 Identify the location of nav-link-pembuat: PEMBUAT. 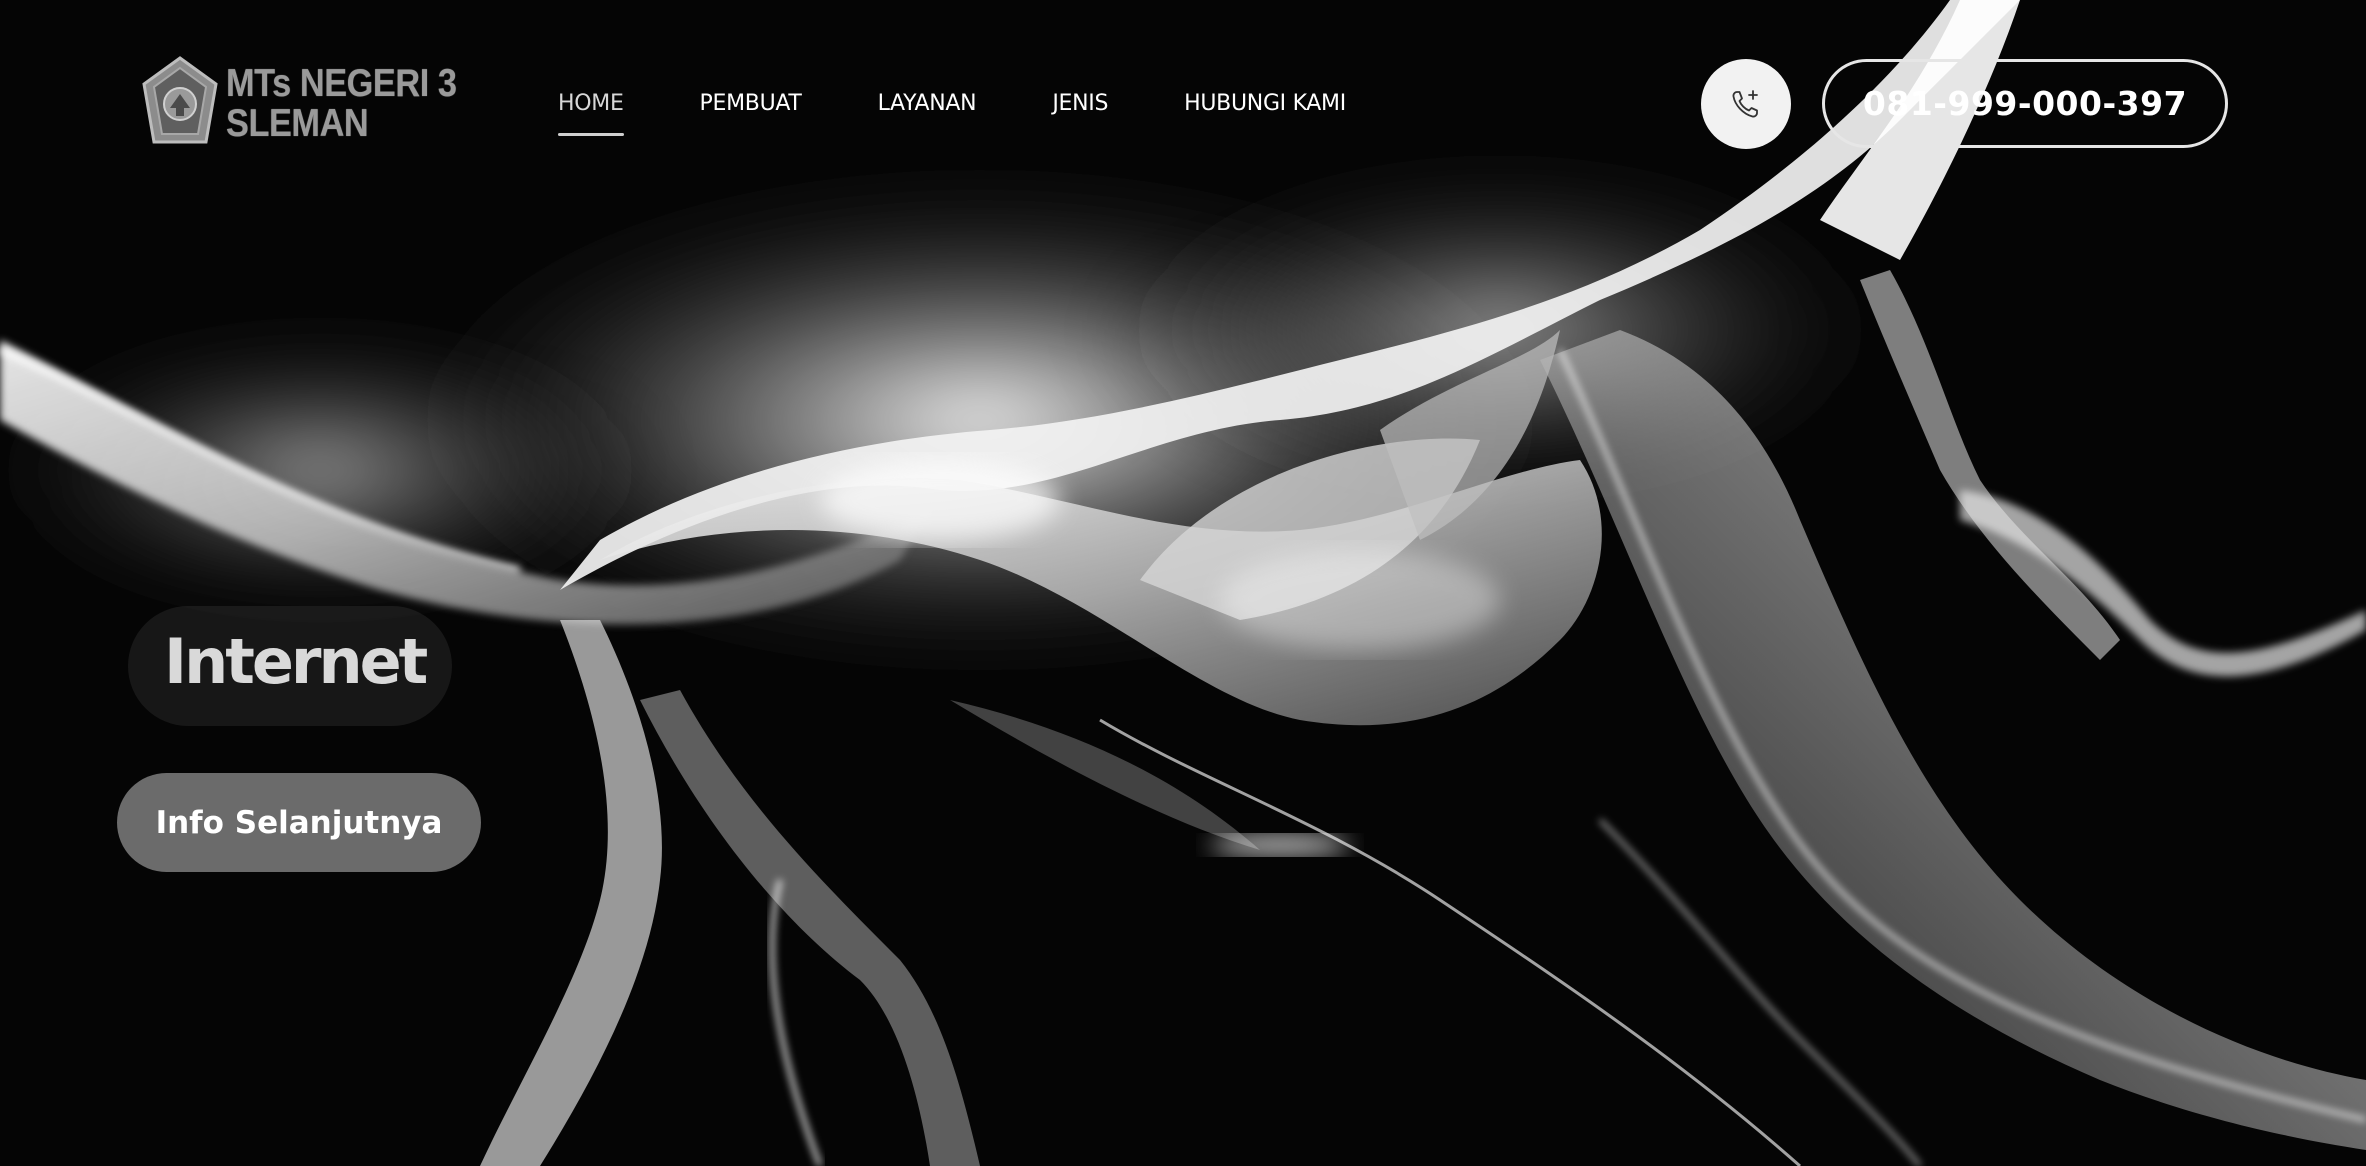
(751, 104).